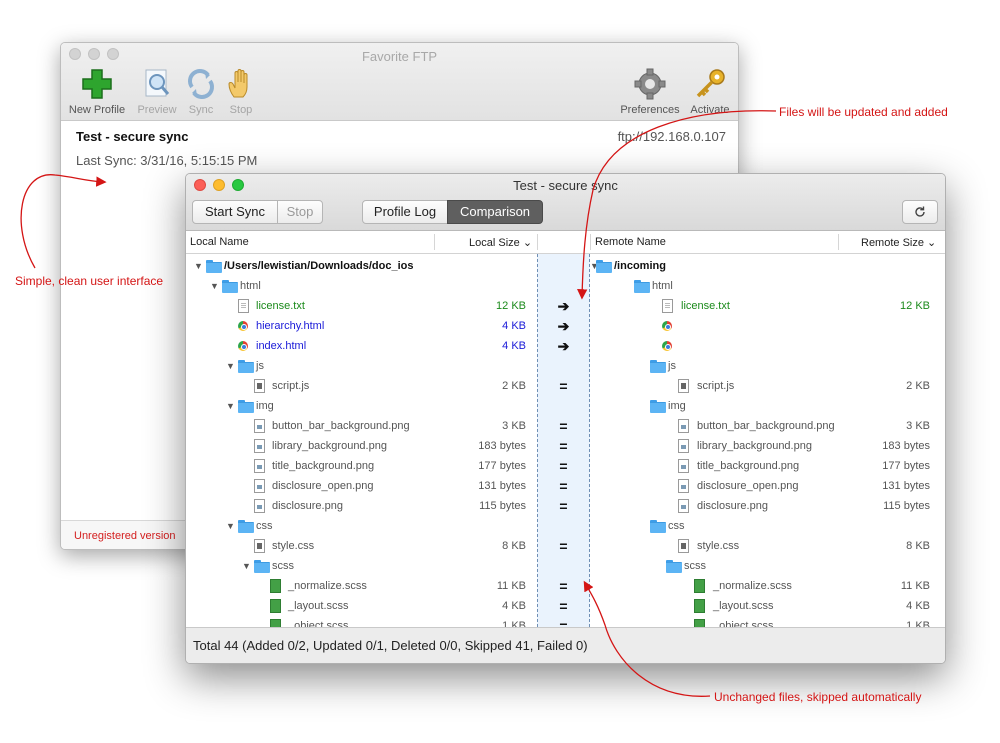 The width and height of the screenshot is (1000, 743). Describe the element at coordinates (743, 623) in the screenshot. I see `remote-file-name: _object.scss` at that location.